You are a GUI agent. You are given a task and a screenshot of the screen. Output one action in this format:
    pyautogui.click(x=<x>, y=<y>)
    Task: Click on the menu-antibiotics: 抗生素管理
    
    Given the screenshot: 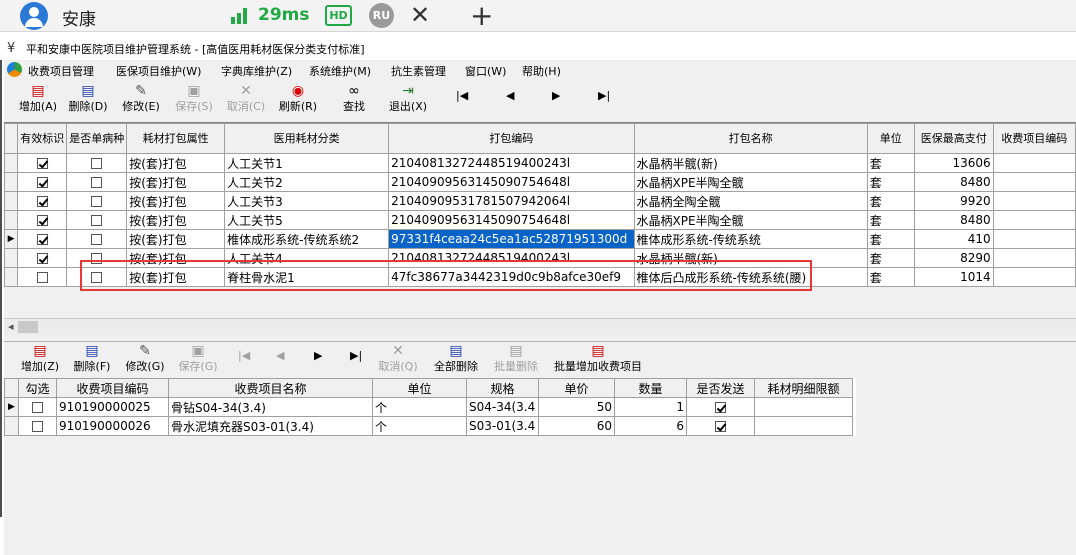 What is the action you would take?
    pyautogui.click(x=418, y=71)
    